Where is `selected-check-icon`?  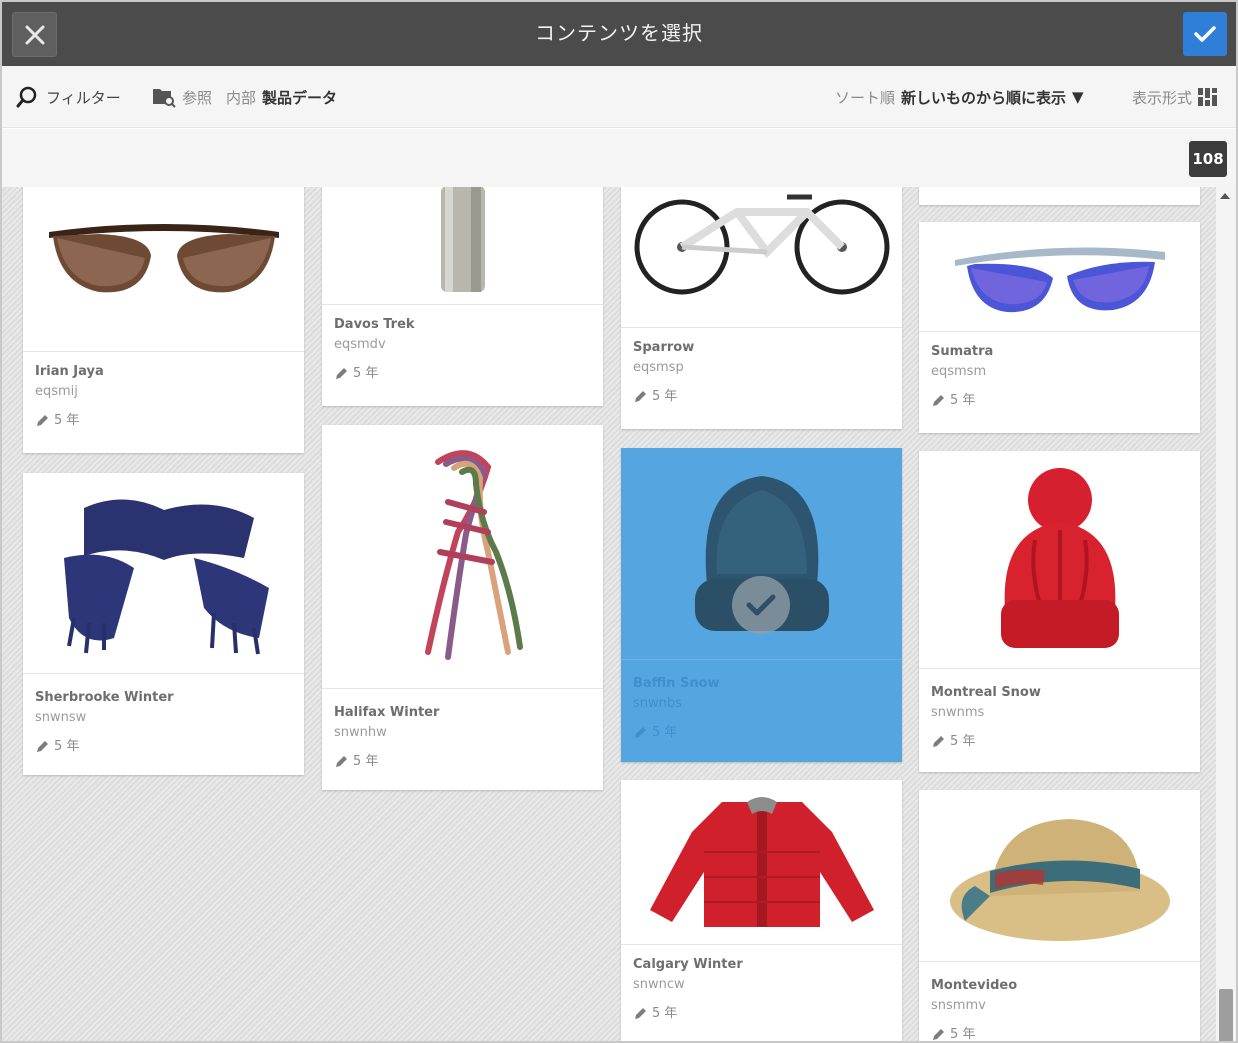 selected-check-icon is located at coordinates (761, 605).